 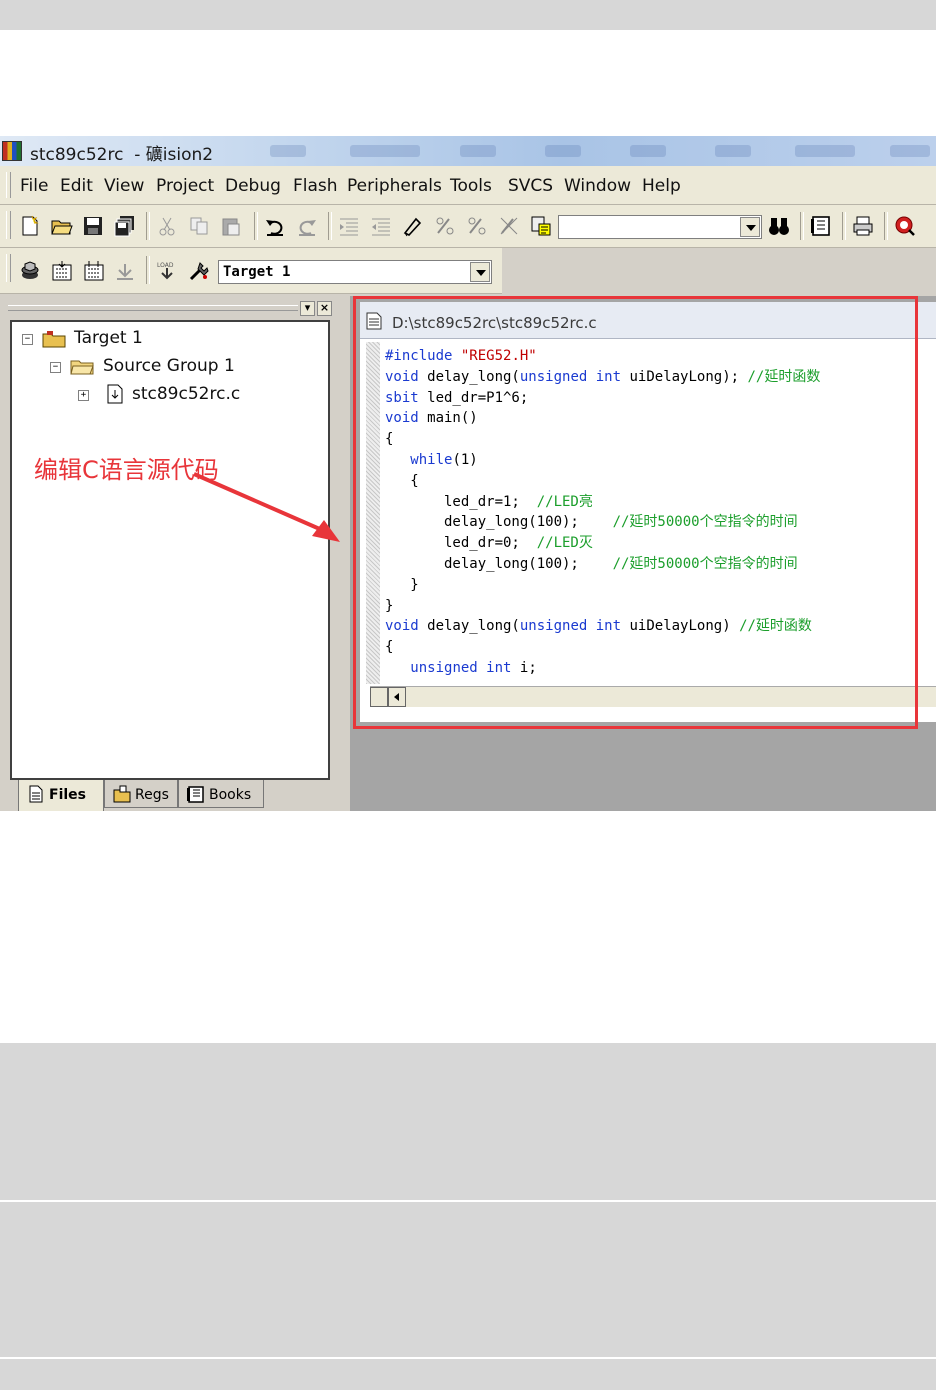 I want to click on target-select-value: Target 1, so click(x=257, y=272).